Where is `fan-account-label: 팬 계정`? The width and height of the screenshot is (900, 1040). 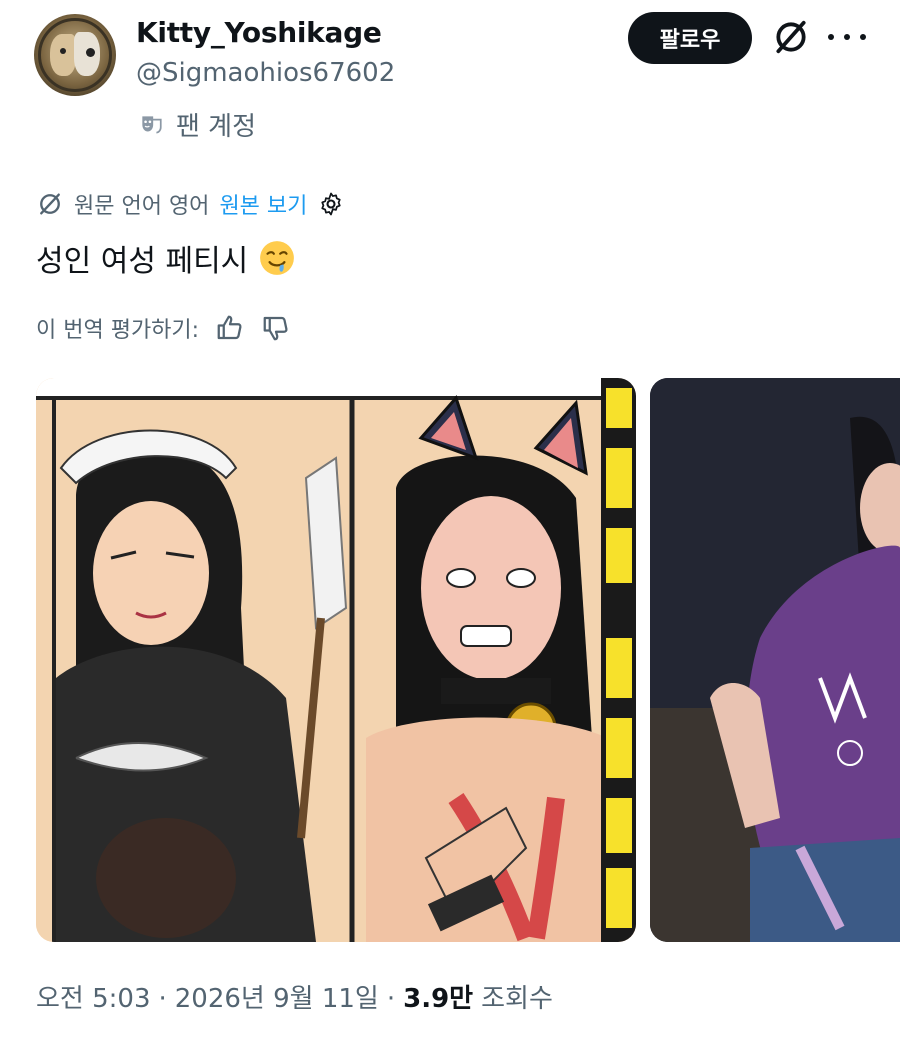
fan-account-label: 팬 계정 is located at coordinates (216, 127).